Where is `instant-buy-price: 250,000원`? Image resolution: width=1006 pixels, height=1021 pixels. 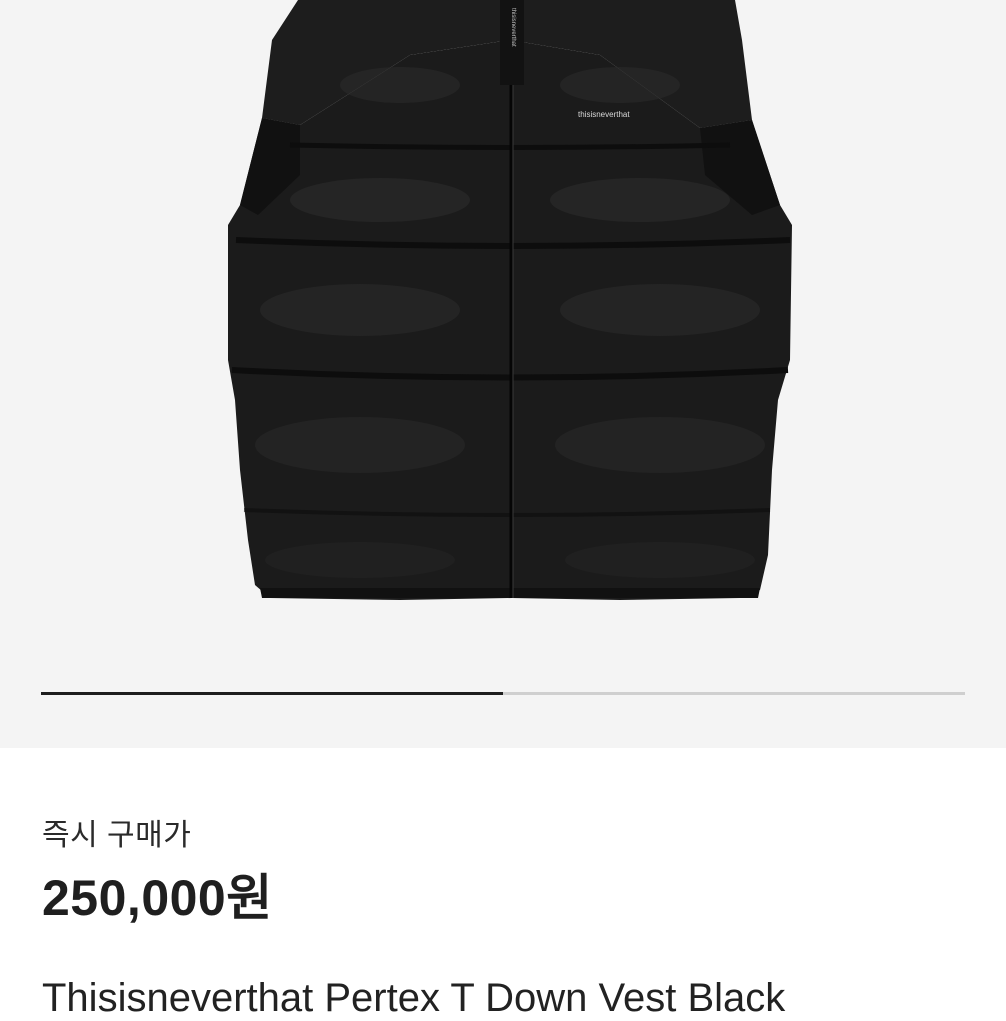 instant-buy-price: 250,000원 is located at coordinates (157, 898).